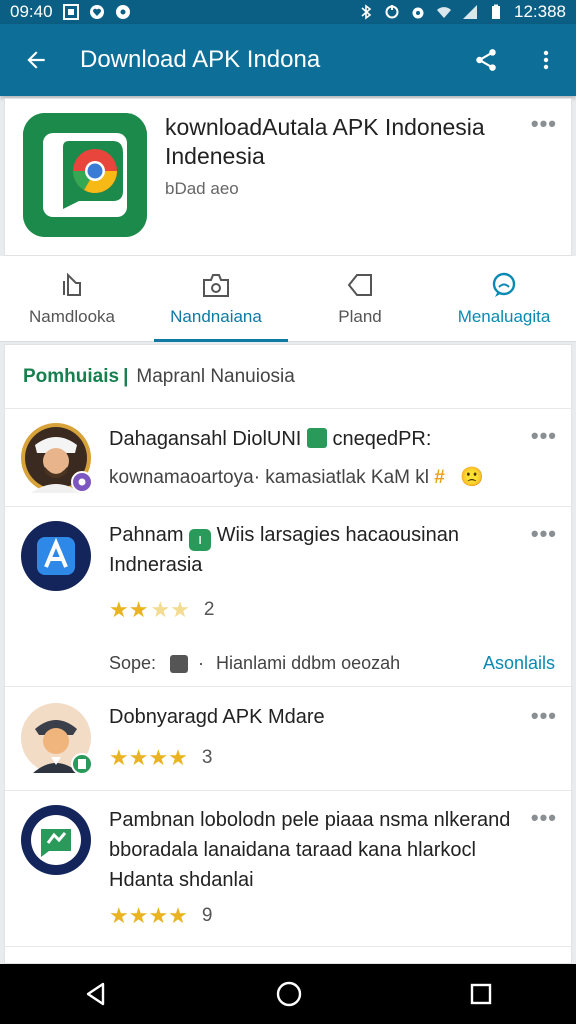 The height and width of the screenshot is (1024, 576). What do you see at coordinates (496, 11) in the screenshot?
I see `battery-icon` at bounding box center [496, 11].